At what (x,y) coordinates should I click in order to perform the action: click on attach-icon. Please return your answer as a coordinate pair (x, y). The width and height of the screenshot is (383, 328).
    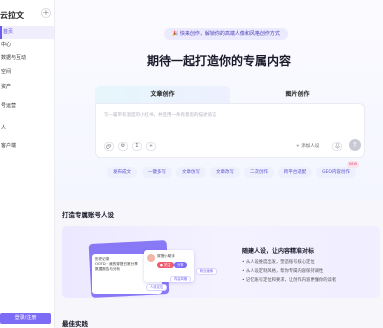
    Looking at the image, I should click on (109, 146).